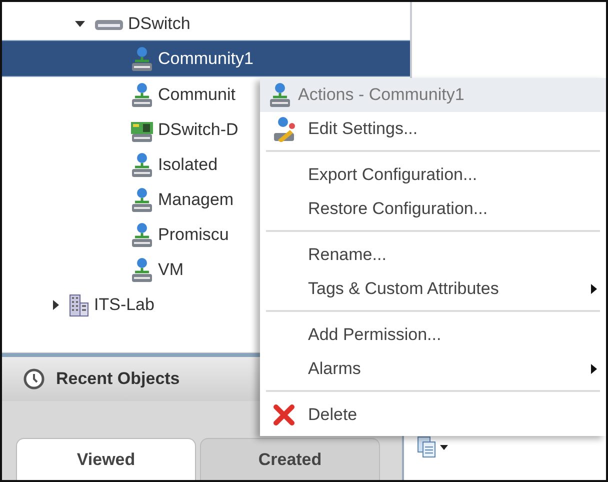  I want to click on tree-item: Promiscu, so click(193, 234).